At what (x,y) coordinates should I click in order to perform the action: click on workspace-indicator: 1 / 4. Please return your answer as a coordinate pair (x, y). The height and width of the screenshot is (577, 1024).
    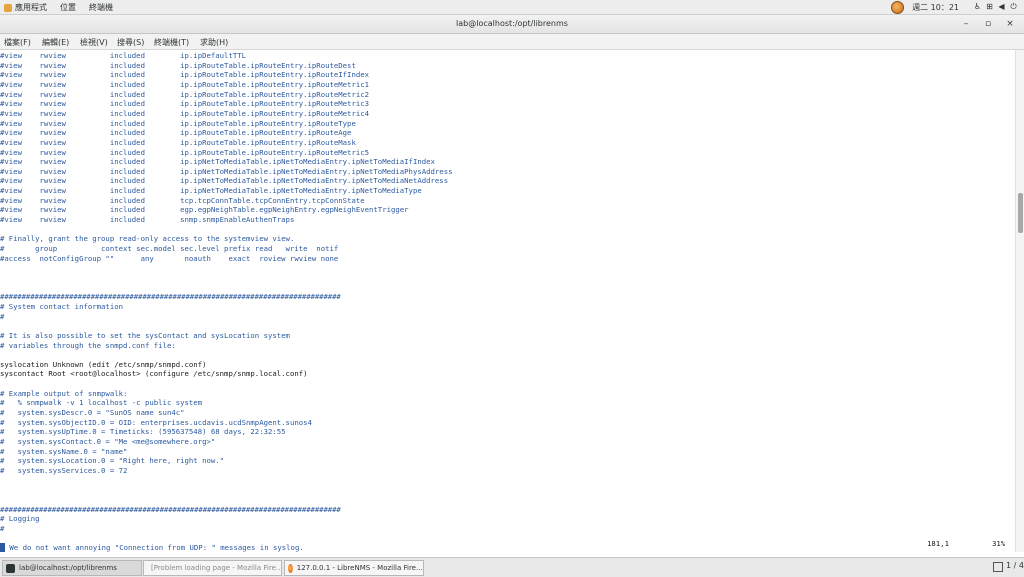
    Looking at the image, I should click on (1015, 565).